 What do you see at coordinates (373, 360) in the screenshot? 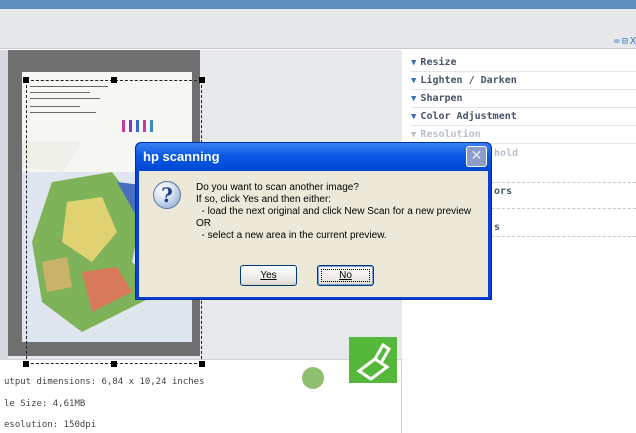
I see `scanner-icon` at bounding box center [373, 360].